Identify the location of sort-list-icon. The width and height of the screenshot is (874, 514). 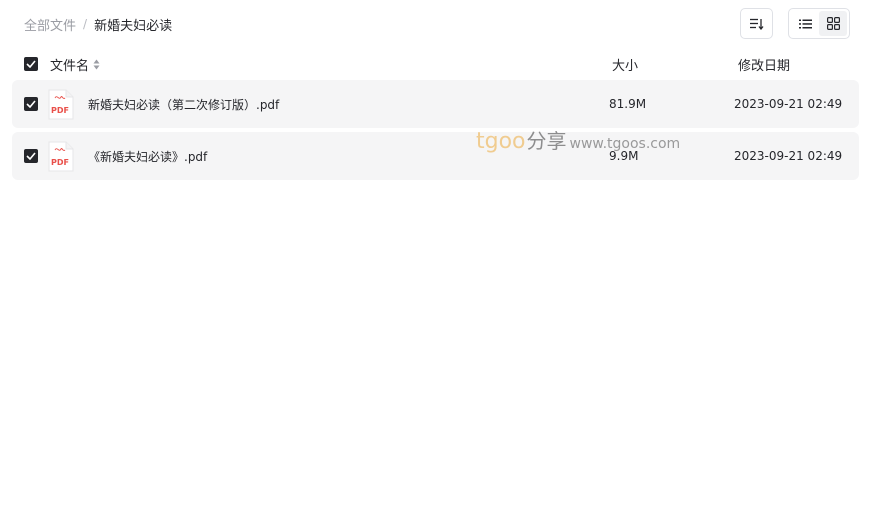
(756, 24).